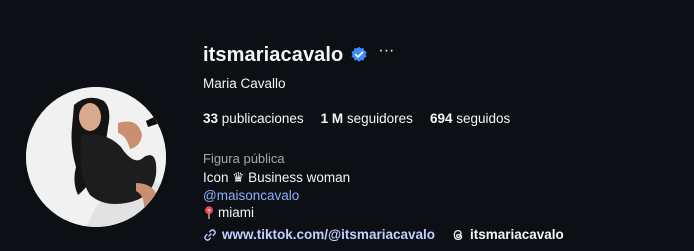 The width and height of the screenshot is (694, 251). Describe the element at coordinates (262, 118) in the screenshot. I see `posts-count-label: publicaciones` at that location.